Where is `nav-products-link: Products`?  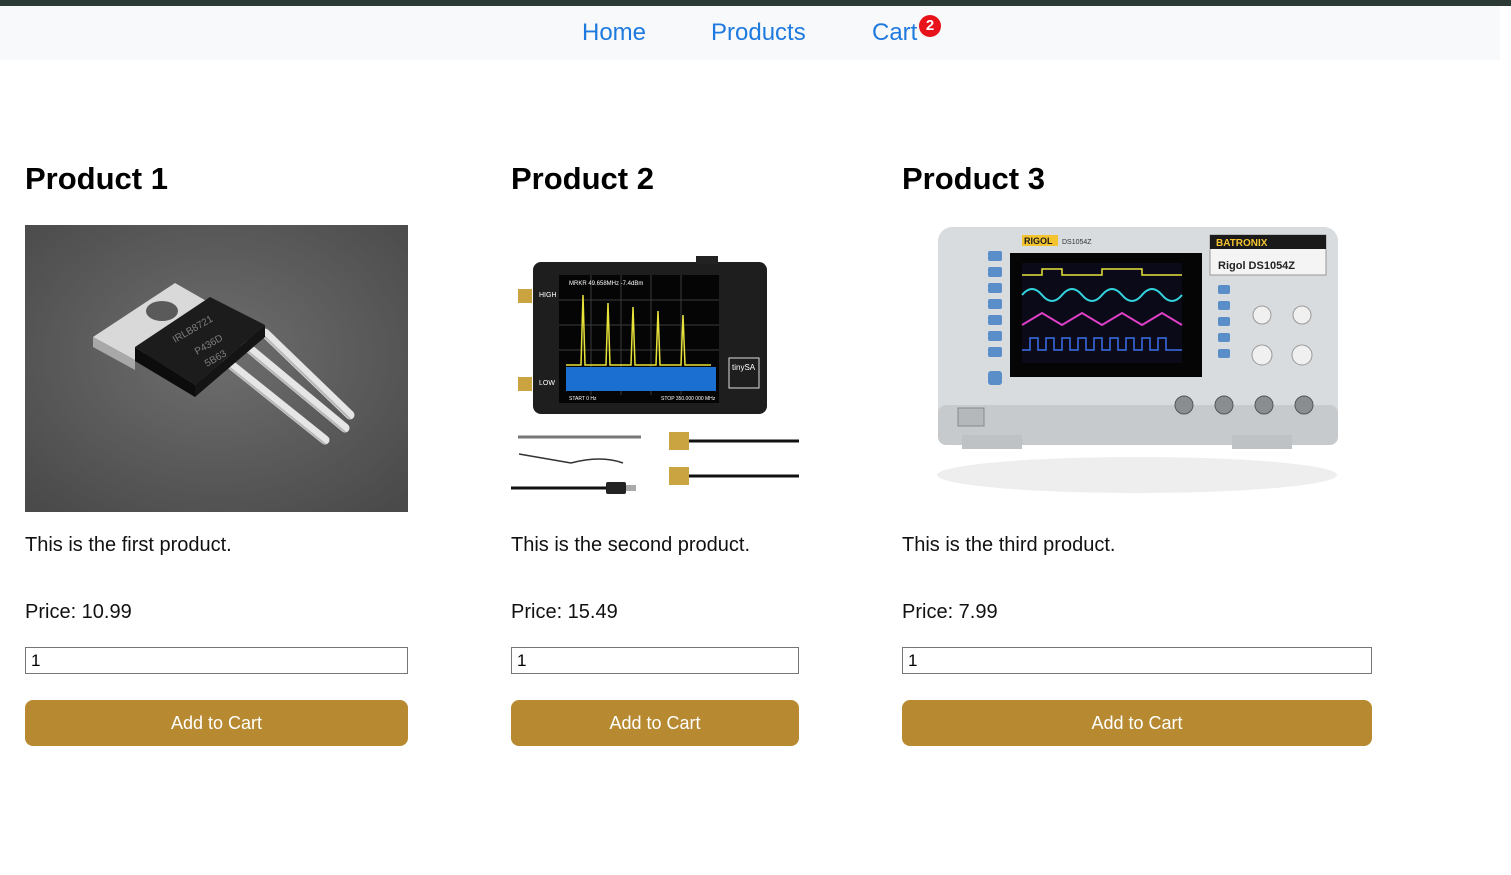
nav-products-link: Products is located at coordinates (758, 33).